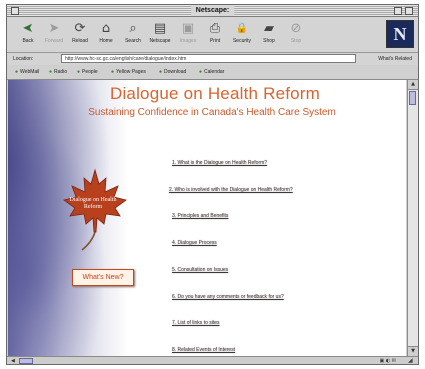 Image resolution: width=425 pixels, height=369 pixels. I want to click on home-button: ⌂ Home, so click(106, 35).